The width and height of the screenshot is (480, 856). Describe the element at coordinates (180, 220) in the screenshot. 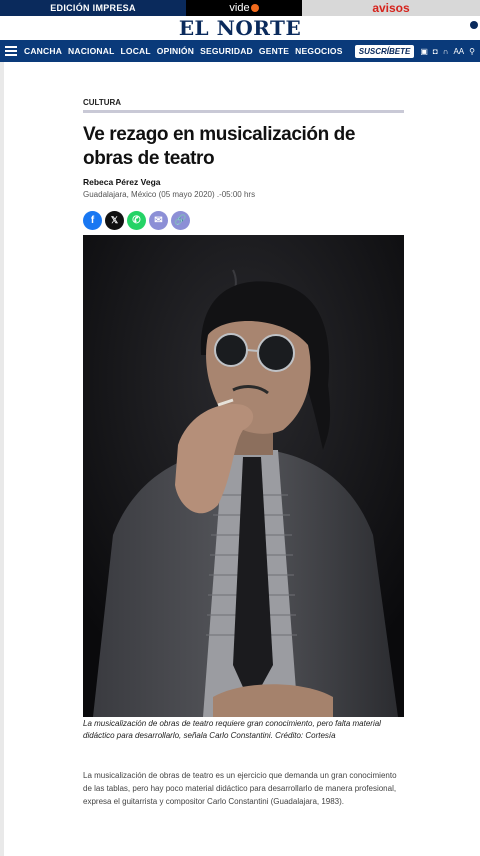

I see `link-icon: 🔗` at that location.